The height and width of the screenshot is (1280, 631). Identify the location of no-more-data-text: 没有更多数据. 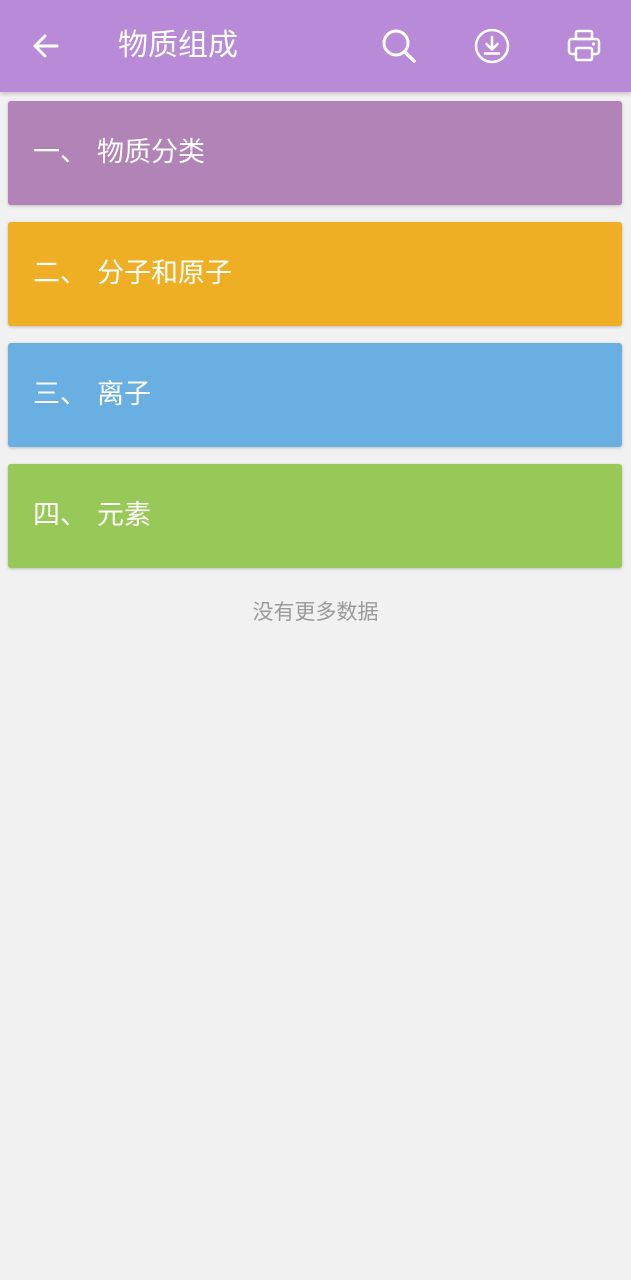
(315, 612).